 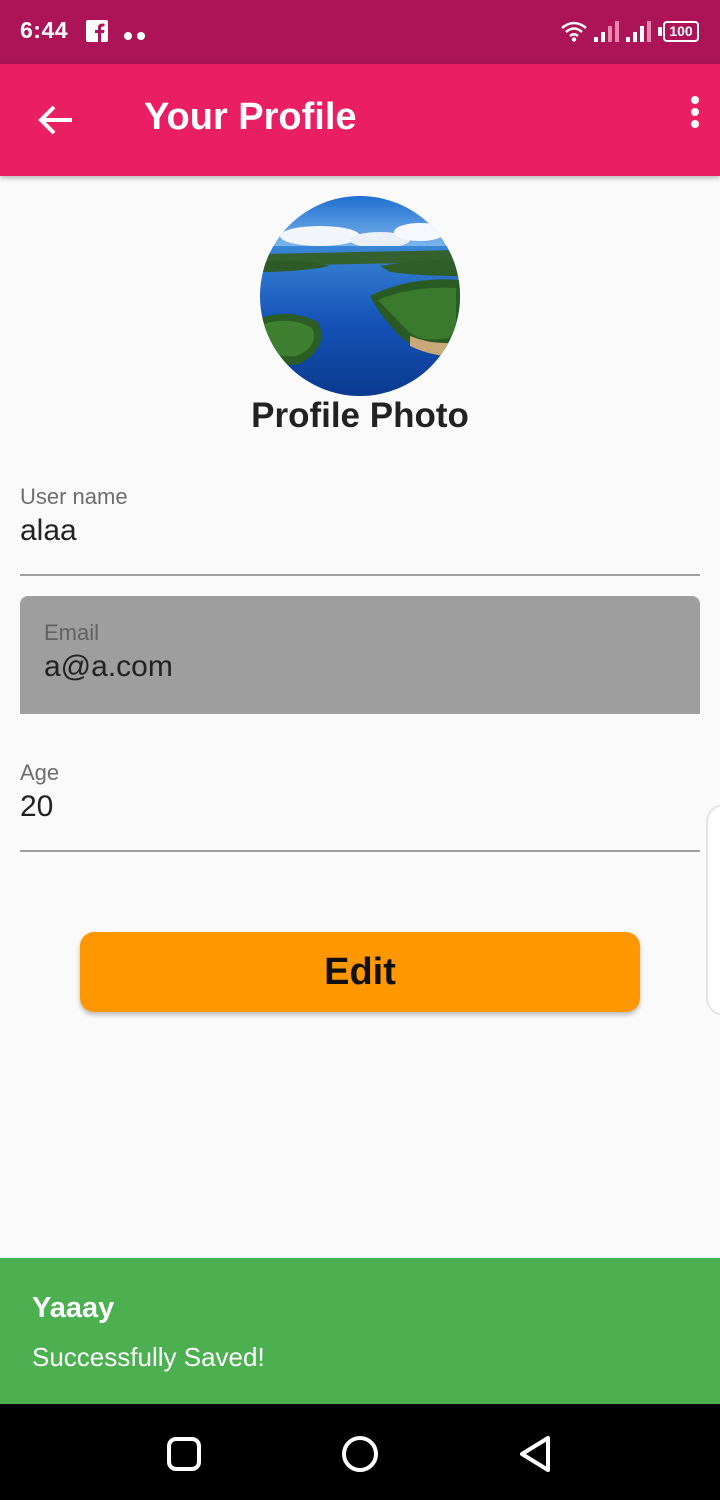 I want to click on page-title: Your Profile, so click(x=250, y=117).